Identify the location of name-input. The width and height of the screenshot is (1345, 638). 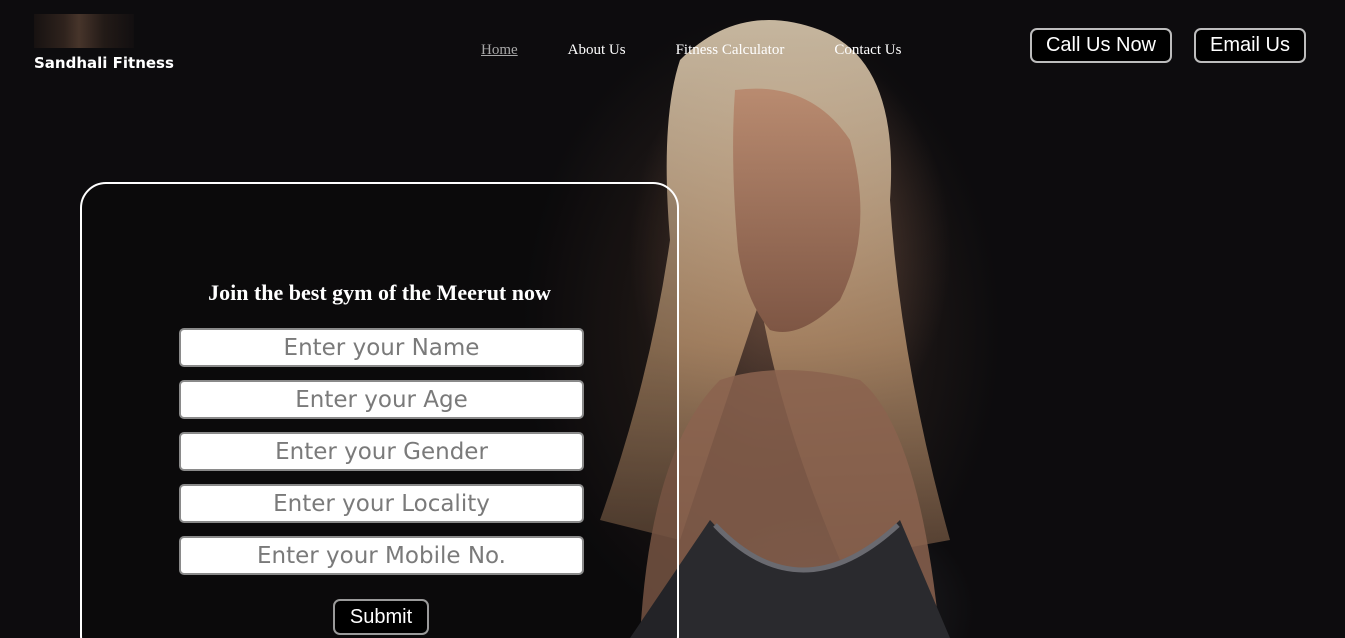
(381, 347).